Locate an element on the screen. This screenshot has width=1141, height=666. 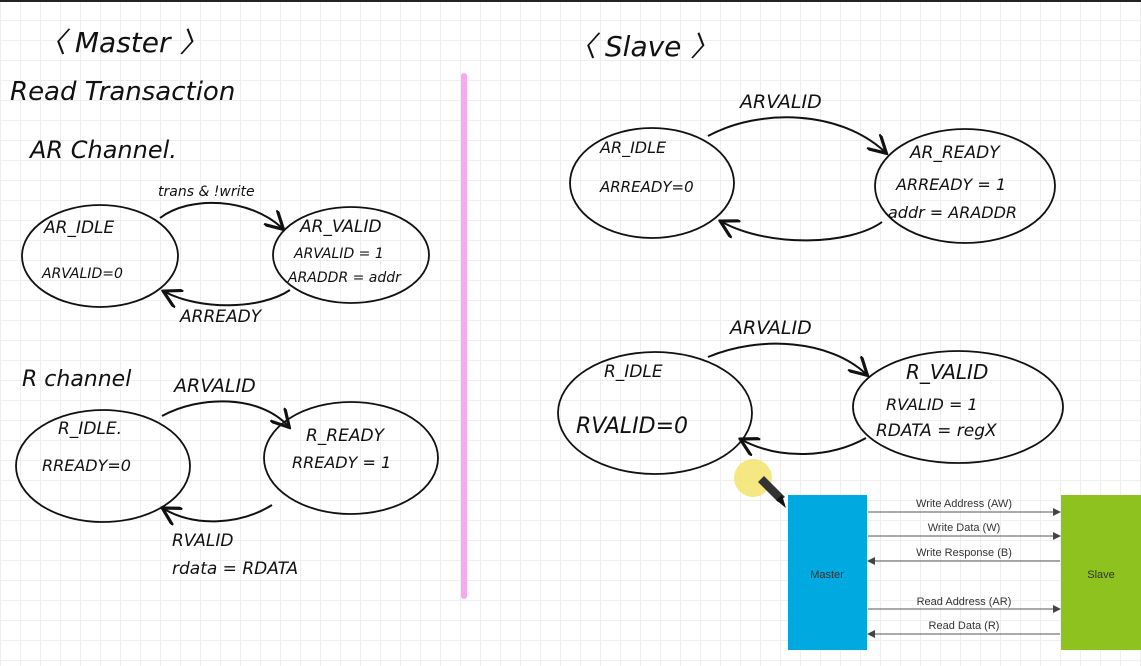
master-r-idle-output: RREADY=0 is located at coordinates (86, 465).